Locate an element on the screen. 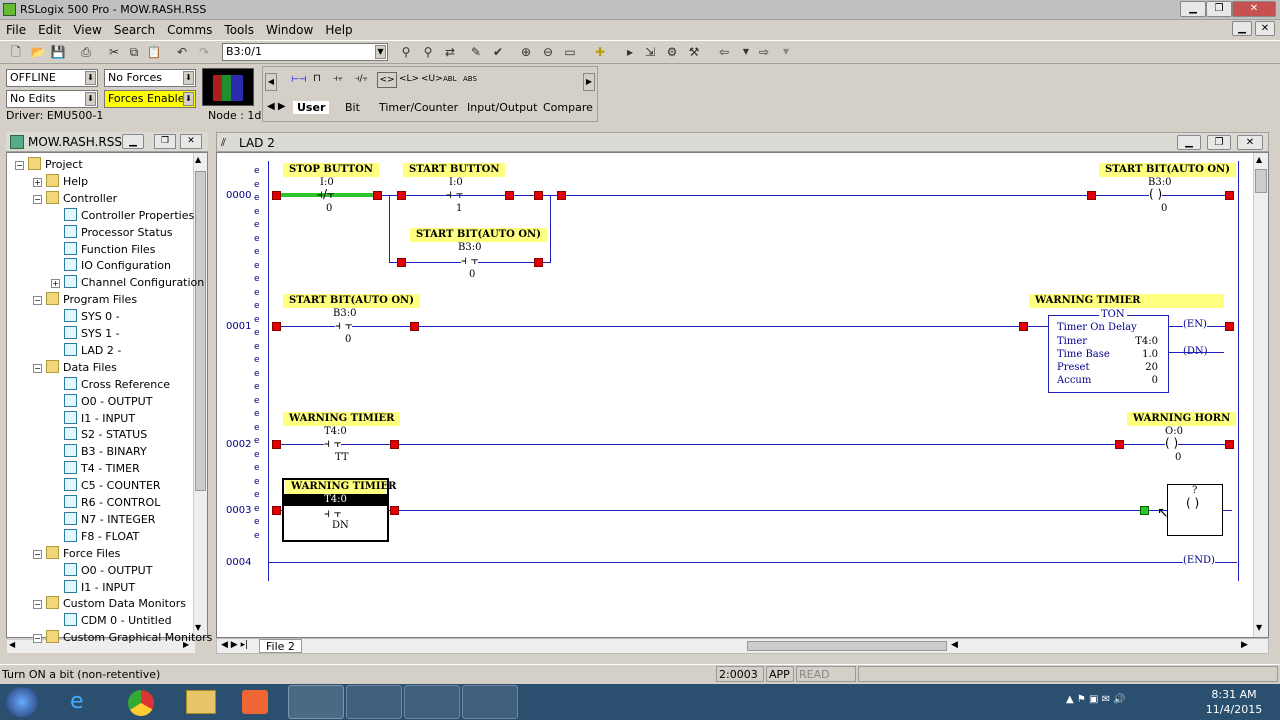 The image size is (1280, 720). explorer-icon is located at coordinates (201, 702).